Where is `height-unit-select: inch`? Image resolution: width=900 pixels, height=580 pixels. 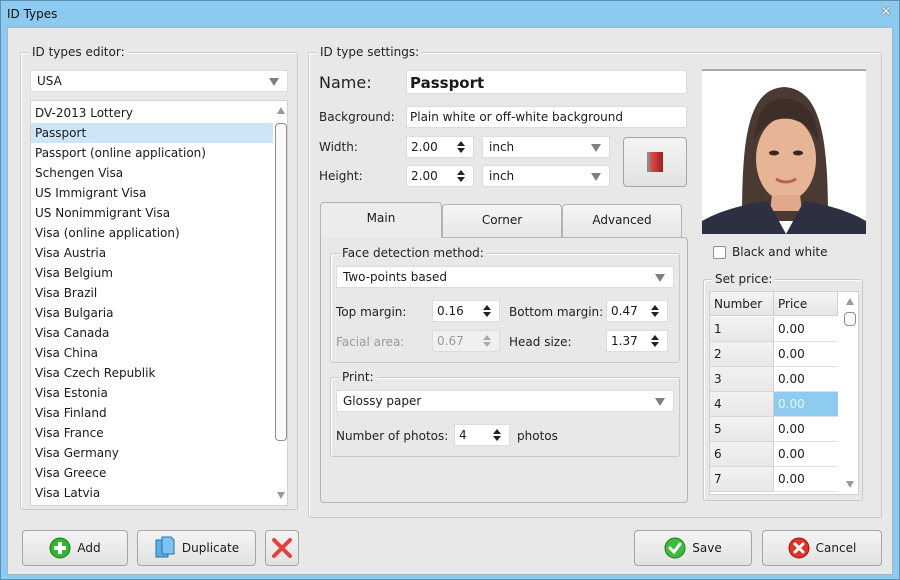 height-unit-select: inch is located at coordinates (546, 176).